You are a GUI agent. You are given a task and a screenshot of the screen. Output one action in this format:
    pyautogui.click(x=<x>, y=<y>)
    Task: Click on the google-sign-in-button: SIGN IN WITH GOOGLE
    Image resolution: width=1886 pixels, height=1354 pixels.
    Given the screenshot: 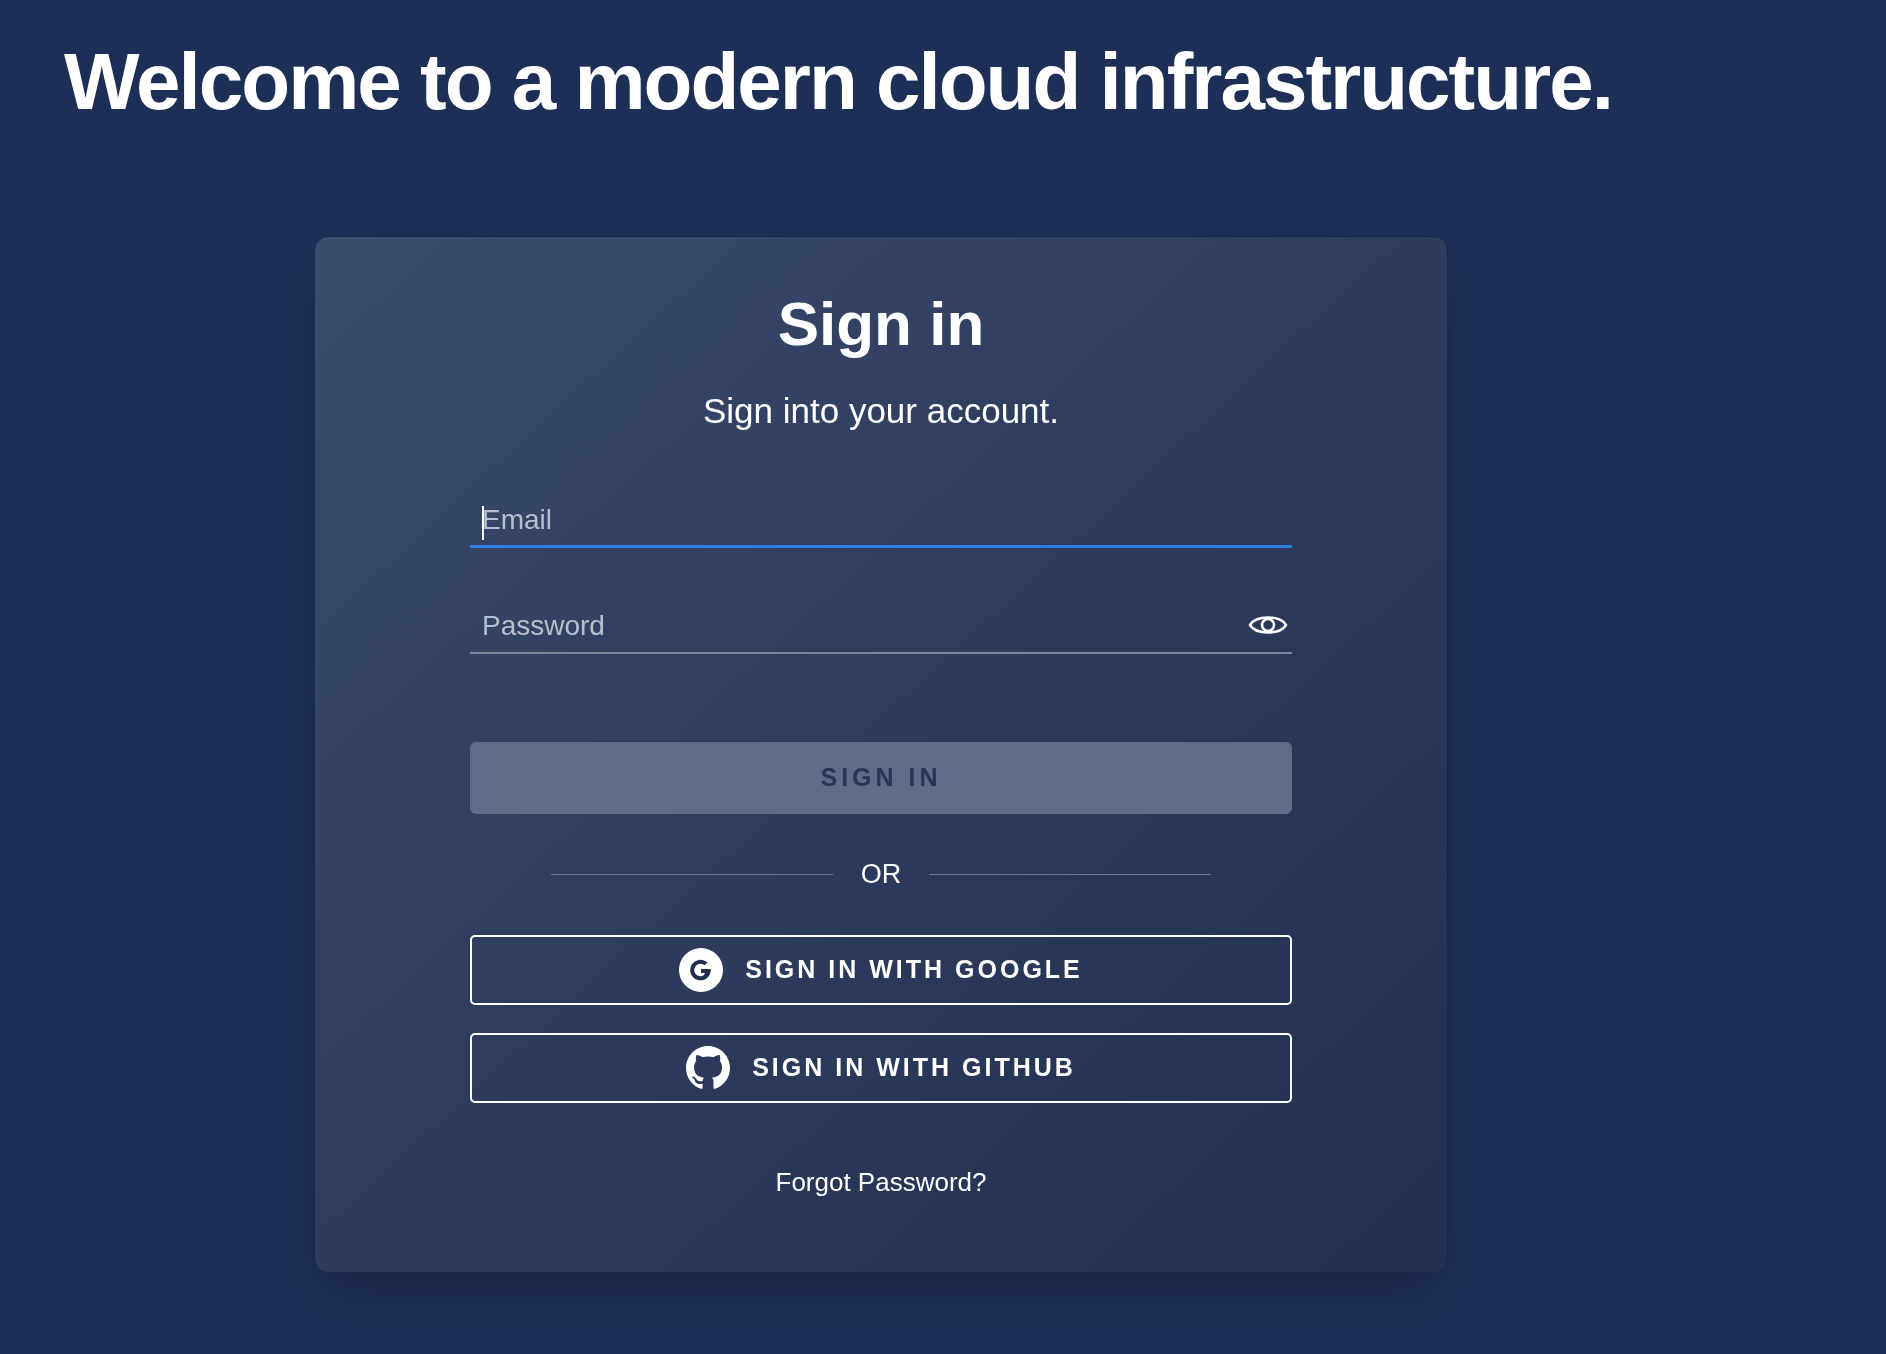 What is the action you would take?
    pyautogui.click(x=881, y=969)
    